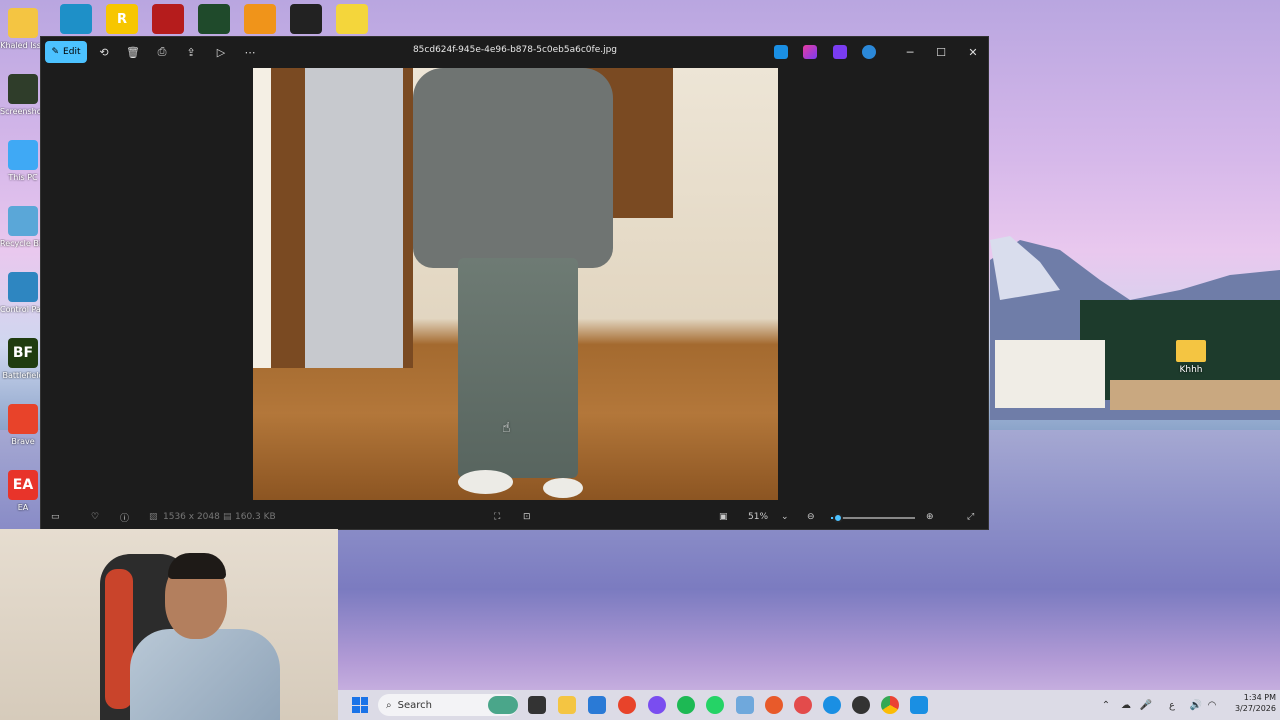 This screenshot has height=720, width=1280. I want to click on app-icon-orange, so click(774, 705).